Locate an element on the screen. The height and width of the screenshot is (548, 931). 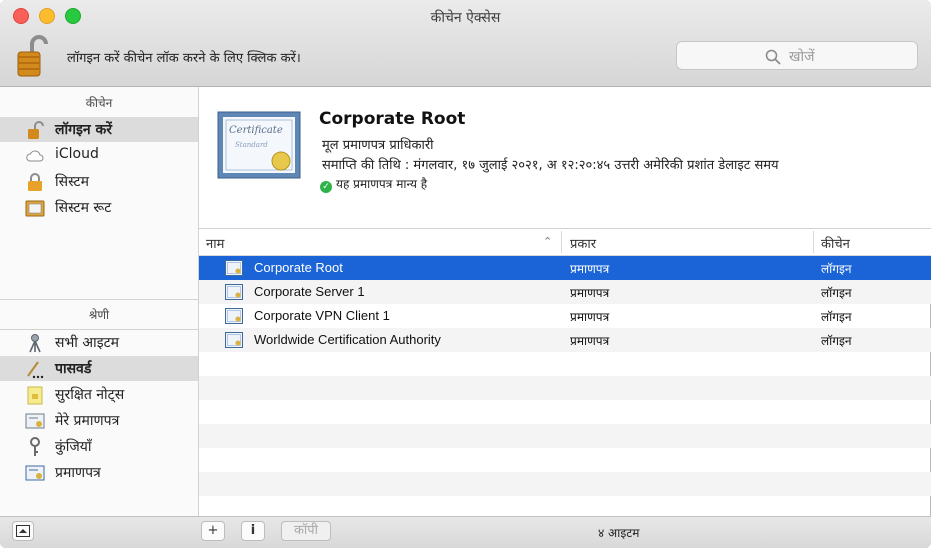
search-icon is located at coordinates (773, 57).